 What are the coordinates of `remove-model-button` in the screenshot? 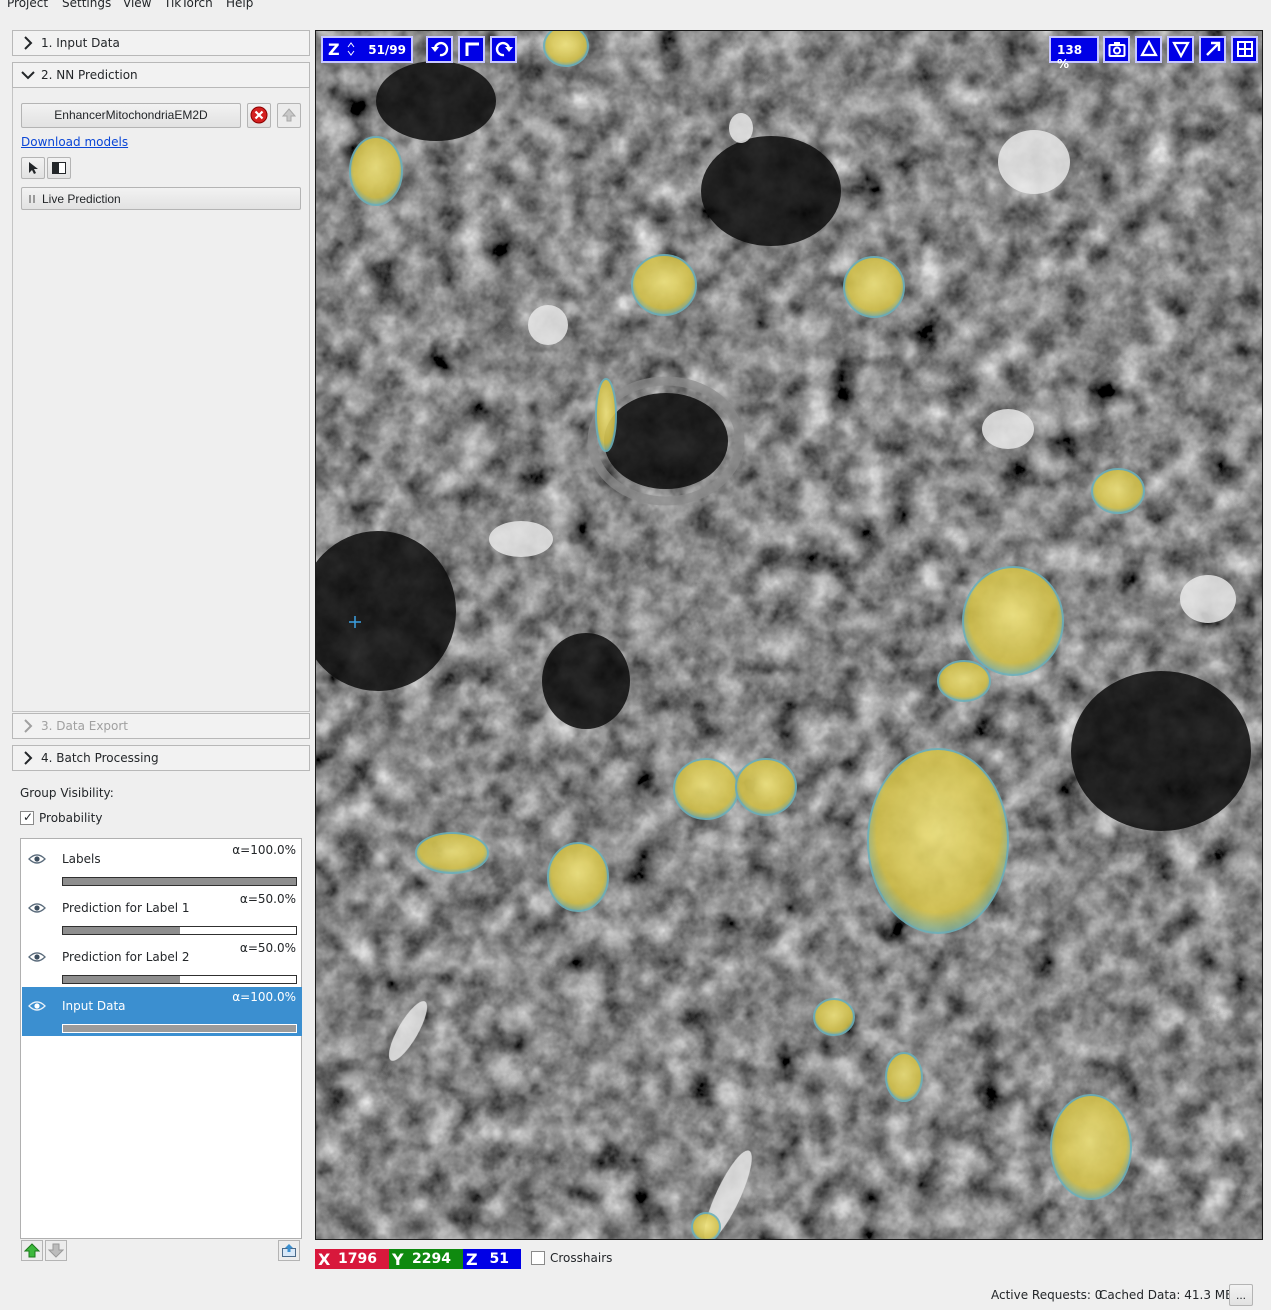 It's located at (259, 115).